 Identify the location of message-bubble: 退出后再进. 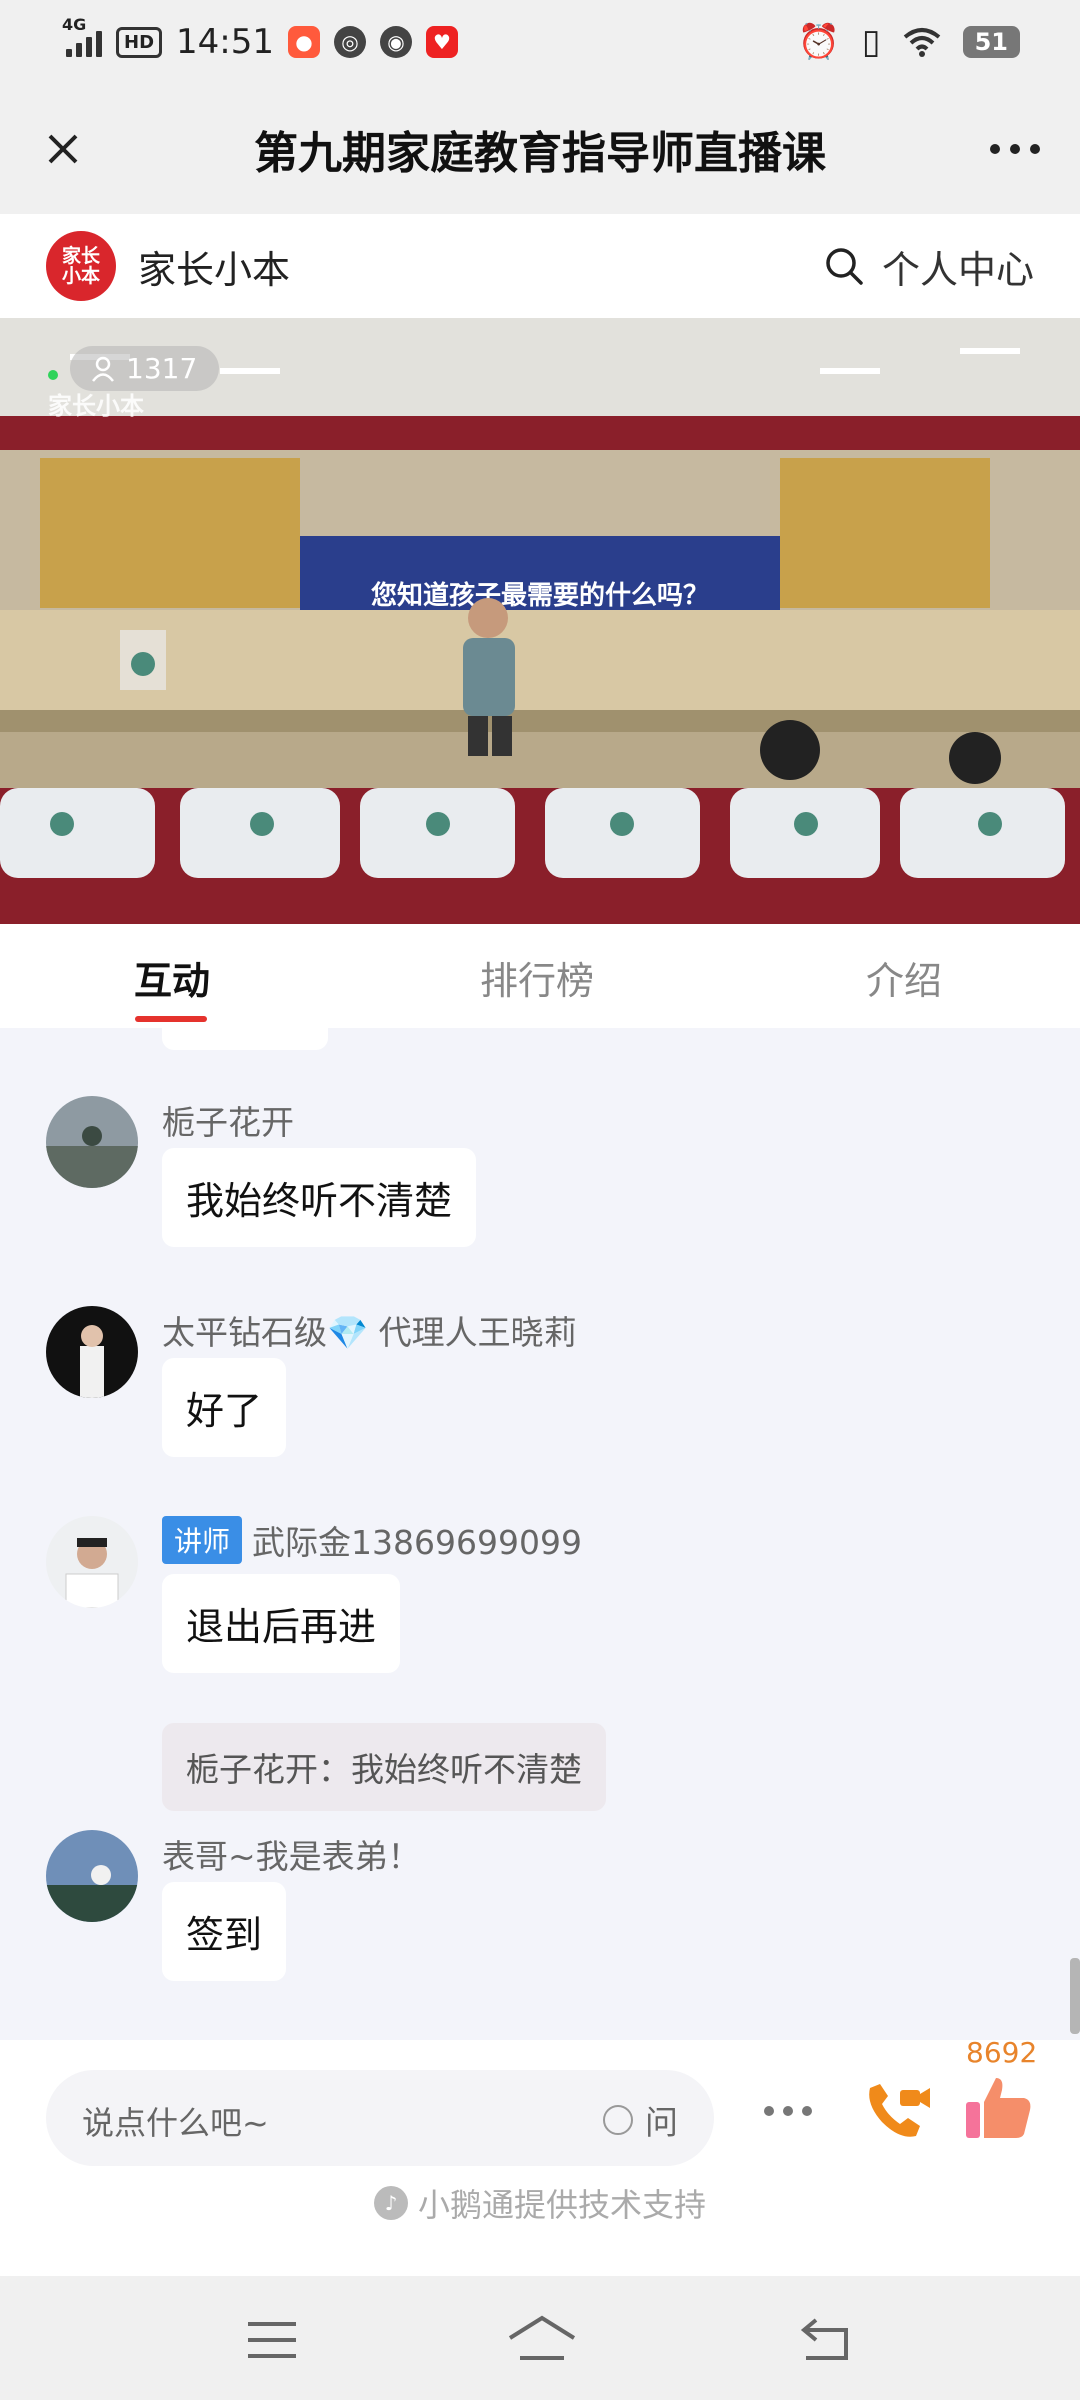
(281, 1623).